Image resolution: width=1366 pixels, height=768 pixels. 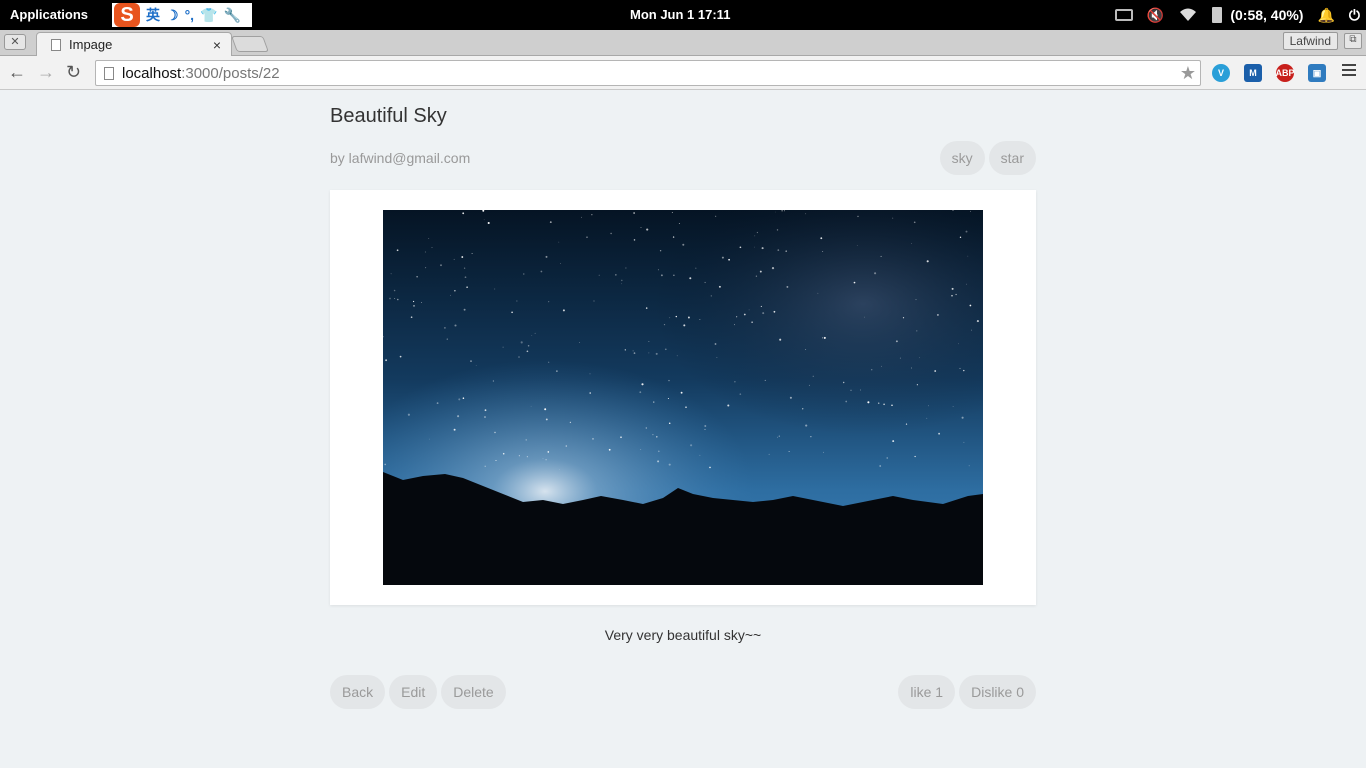 I want to click on ime-halfwidth-icon: ☽, so click(x=172, y=15).